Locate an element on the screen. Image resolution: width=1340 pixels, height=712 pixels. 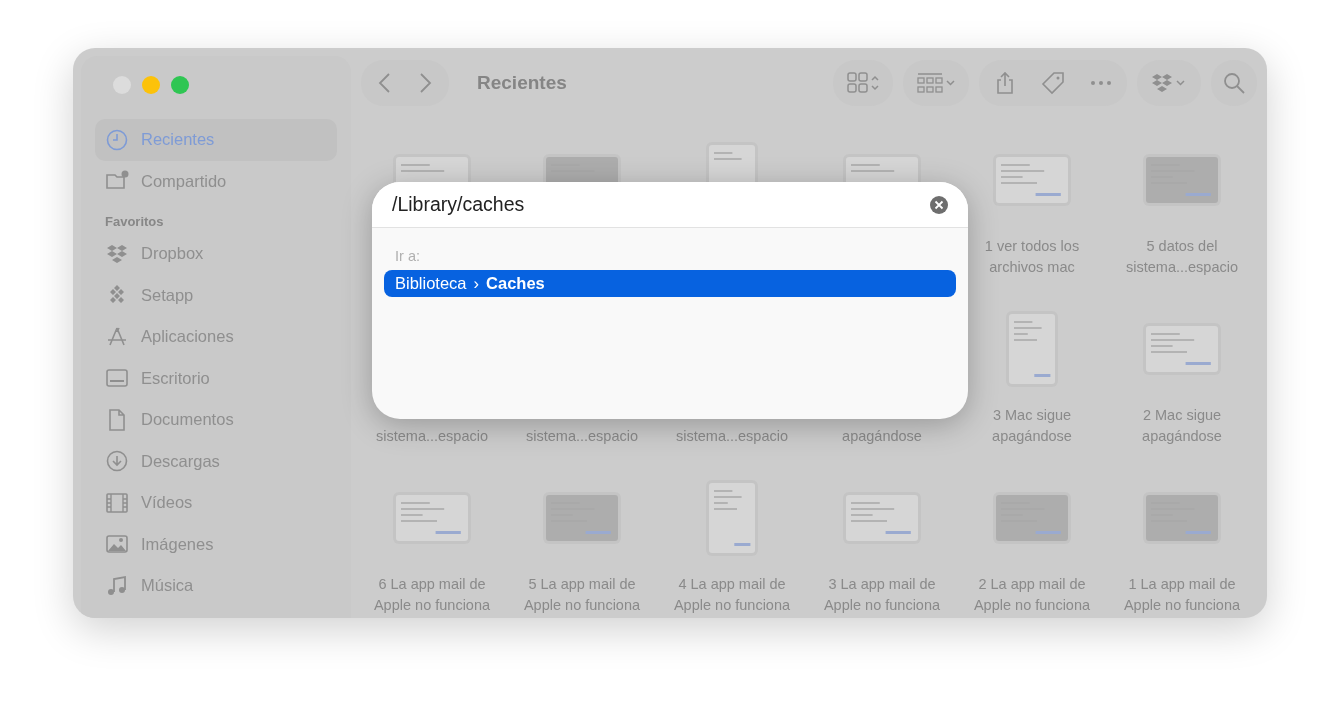
sidebar-item: Setapp is located at coordinates (216, 295).